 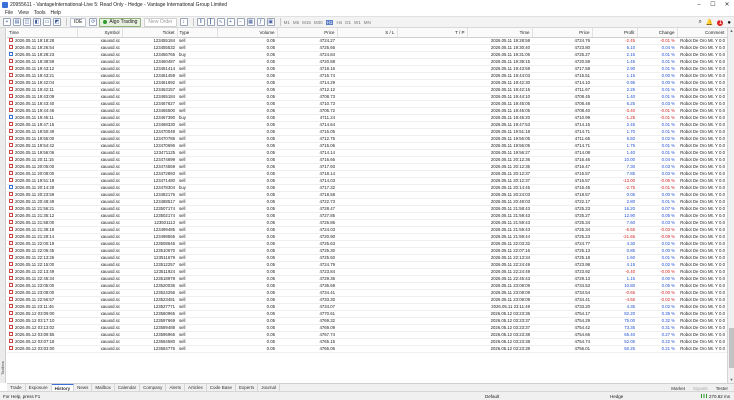 I want to click on market-tab: Market, so click(x=678, y=388).